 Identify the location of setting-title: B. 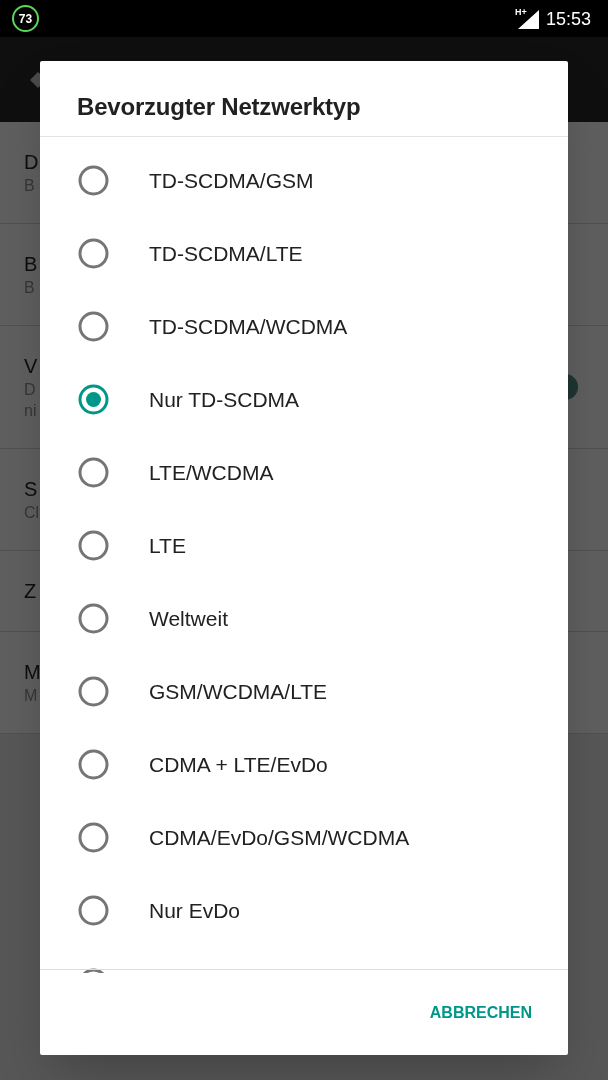
(31, 264).